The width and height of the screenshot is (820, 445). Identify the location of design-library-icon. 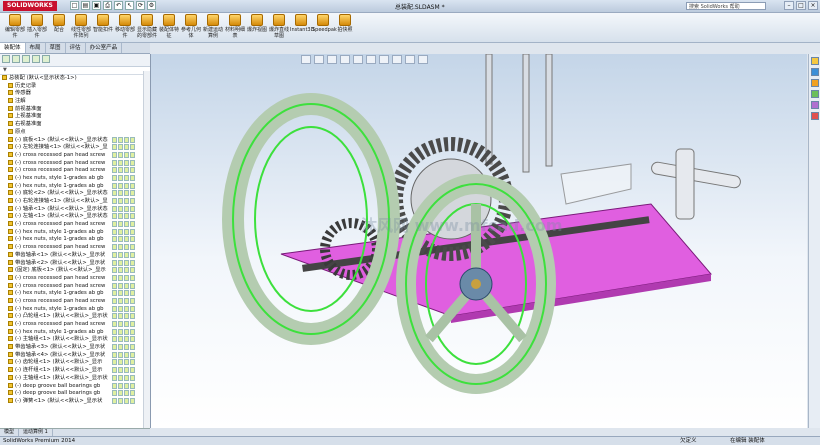
(815, 72).